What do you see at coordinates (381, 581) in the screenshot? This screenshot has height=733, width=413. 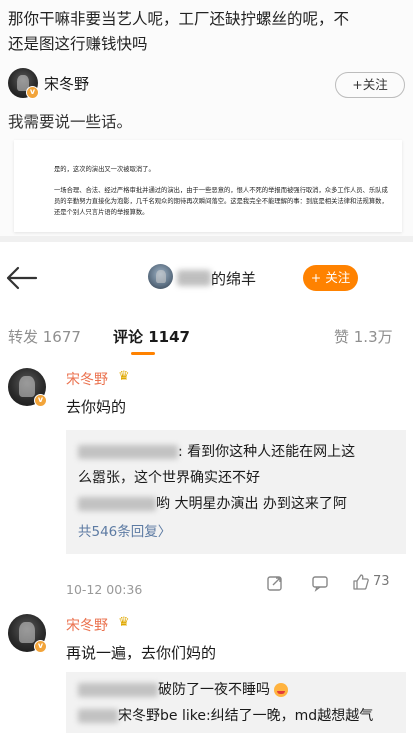 I see `like-count: 73` at bounding box center [381, 581].